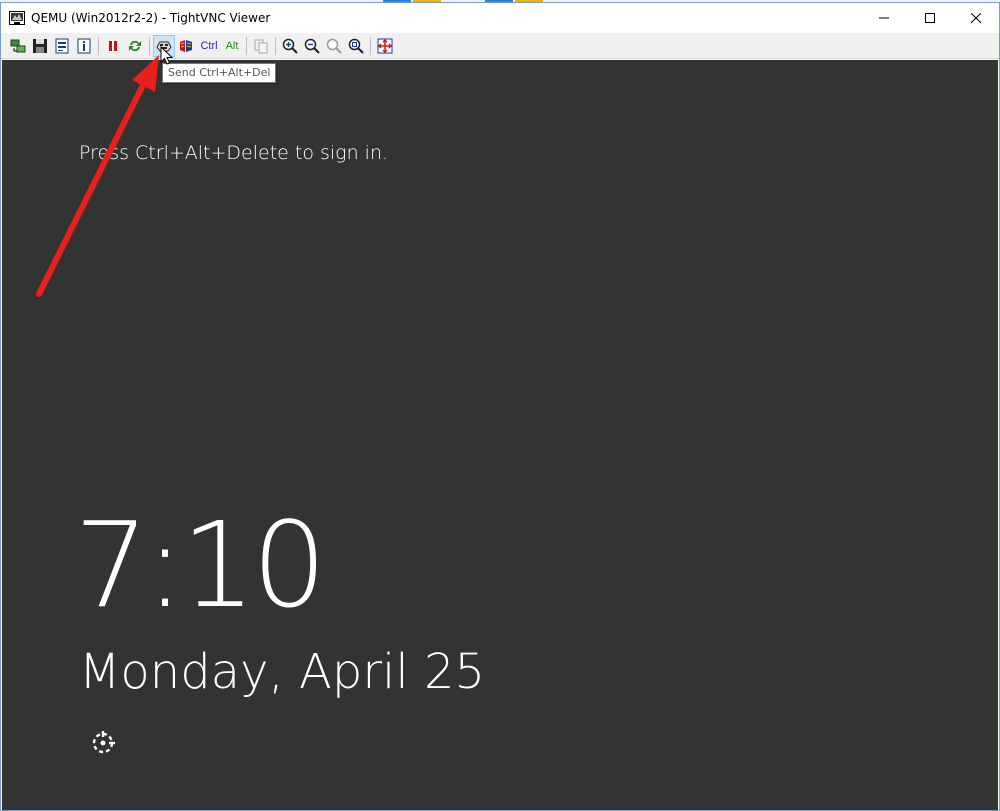 This screenshot has width=1000, height=811. I want to click on ctrl-esc-icon, so click(186, 45).